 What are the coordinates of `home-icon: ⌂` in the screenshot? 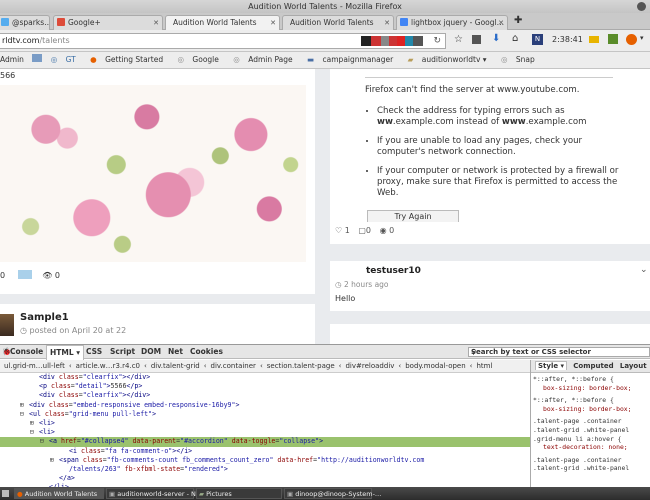 It's located at (515, 38).